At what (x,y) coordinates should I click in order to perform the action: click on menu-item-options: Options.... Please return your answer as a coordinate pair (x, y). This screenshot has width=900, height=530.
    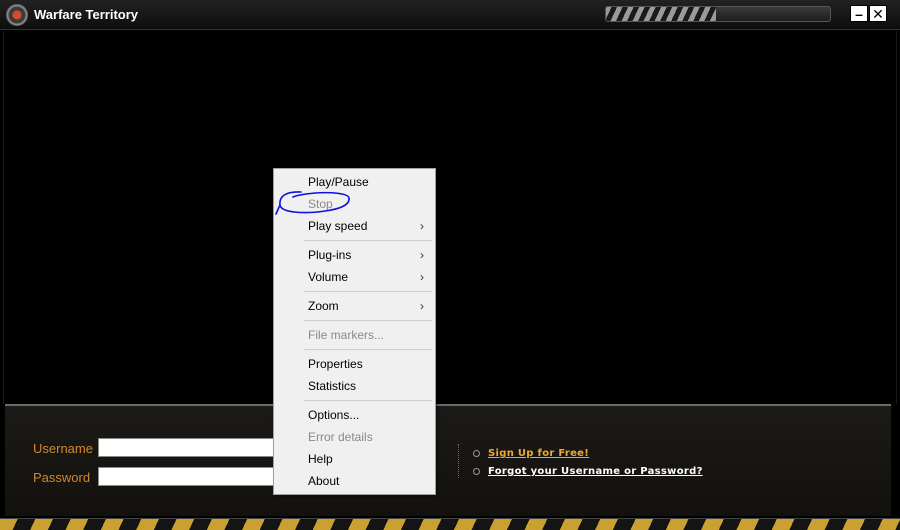
    Looking at the image, I should click on (370, 415).